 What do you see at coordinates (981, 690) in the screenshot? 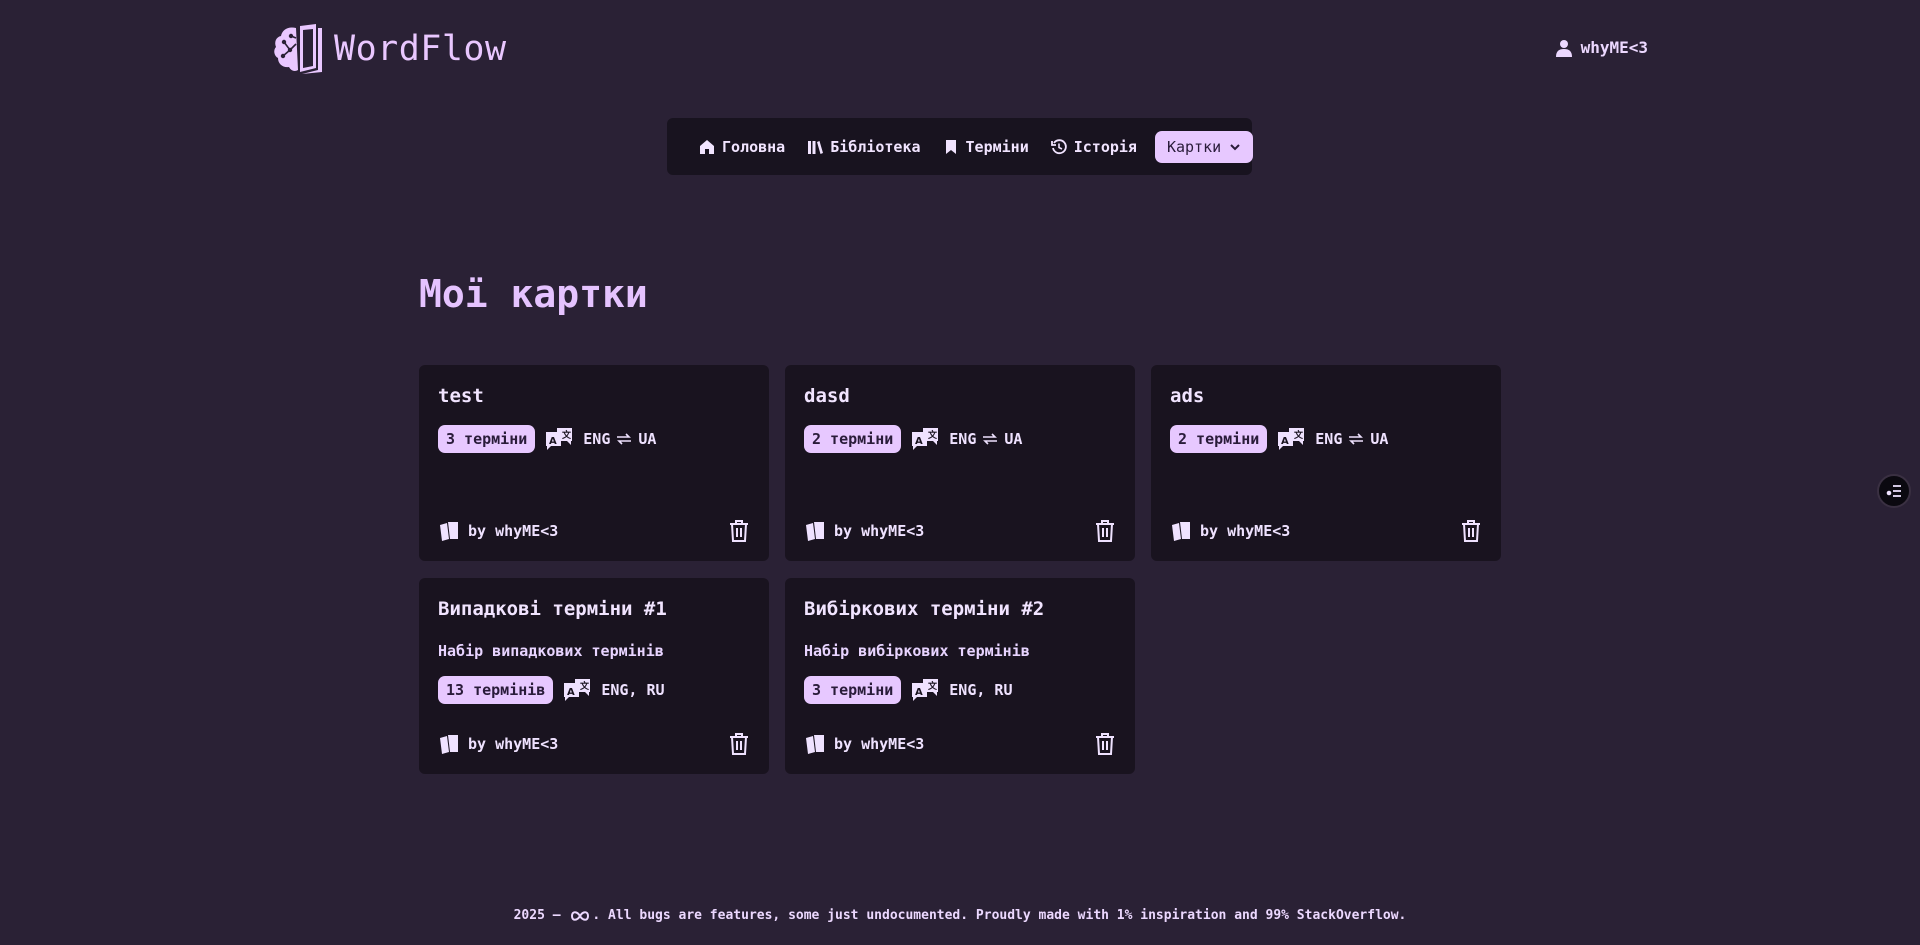
I see `languages: ENG, RU` at bounding box center [981, 690].